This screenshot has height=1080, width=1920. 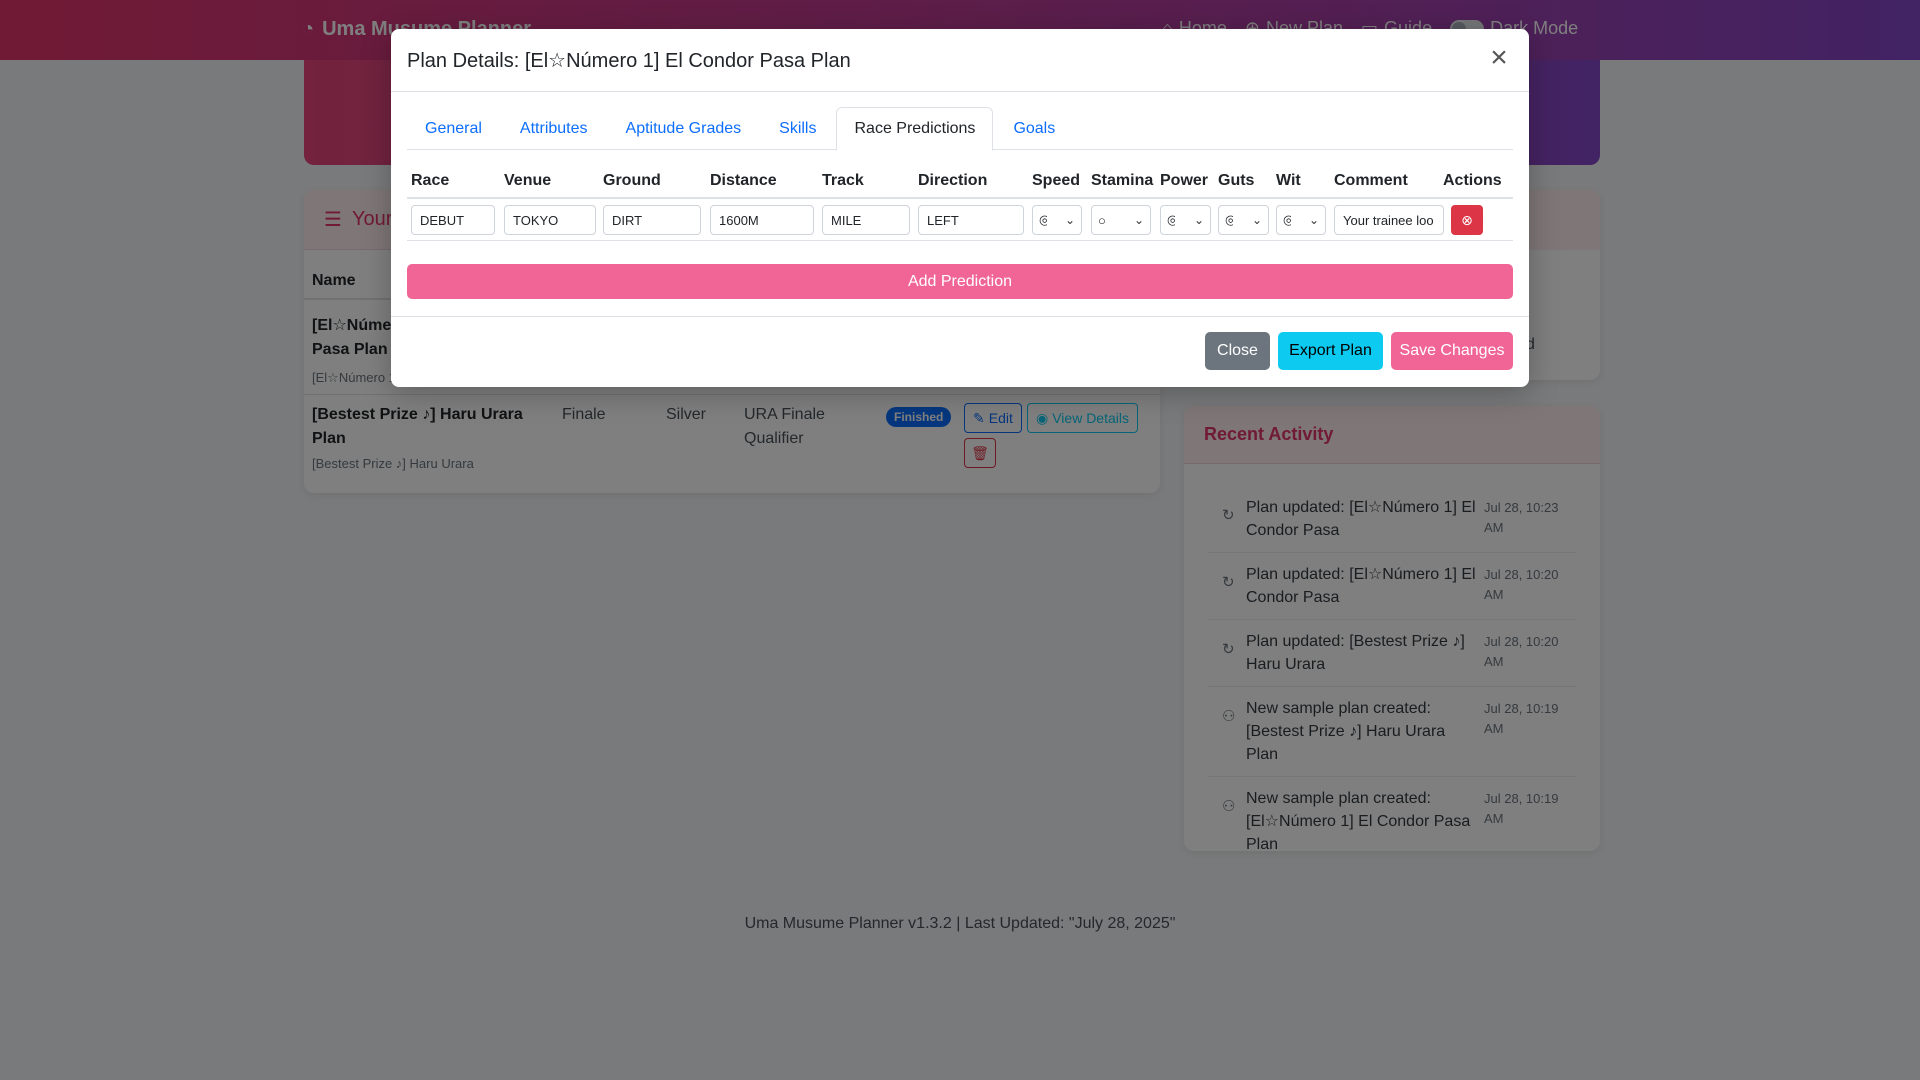 What do you see at coordinates (953, 180) in the screenshot?
I see `col-direction: Direction` at bounding box center [953, 180].